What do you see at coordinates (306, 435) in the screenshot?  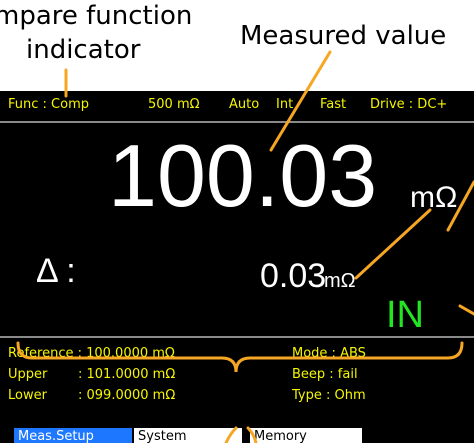 I see `tab-memory: Memory` at bounding box center [306, 435].